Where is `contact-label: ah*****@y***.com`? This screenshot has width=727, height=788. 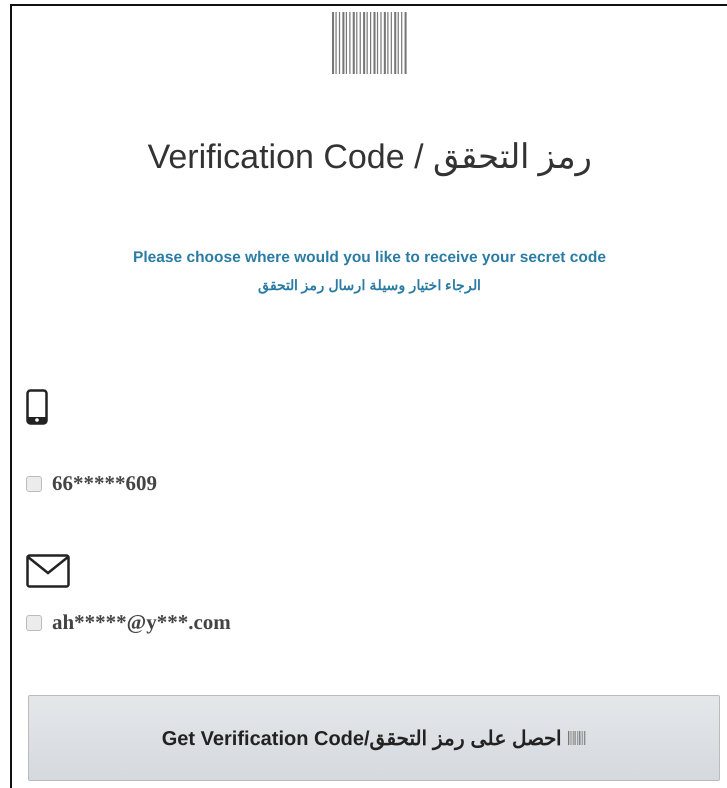 contact-label: ah*****@y***.com is located at coordinates (141, 622).